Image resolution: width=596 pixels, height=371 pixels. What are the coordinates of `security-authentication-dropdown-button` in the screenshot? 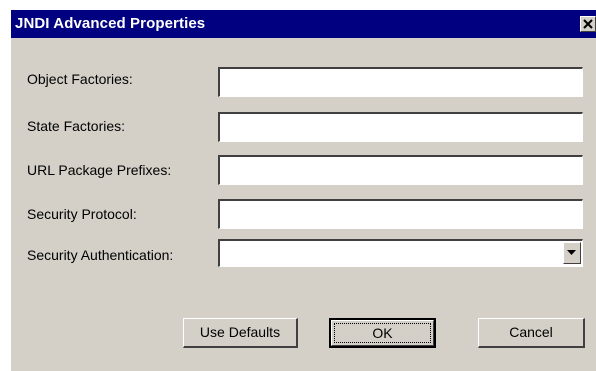 It's located at (572, 253).